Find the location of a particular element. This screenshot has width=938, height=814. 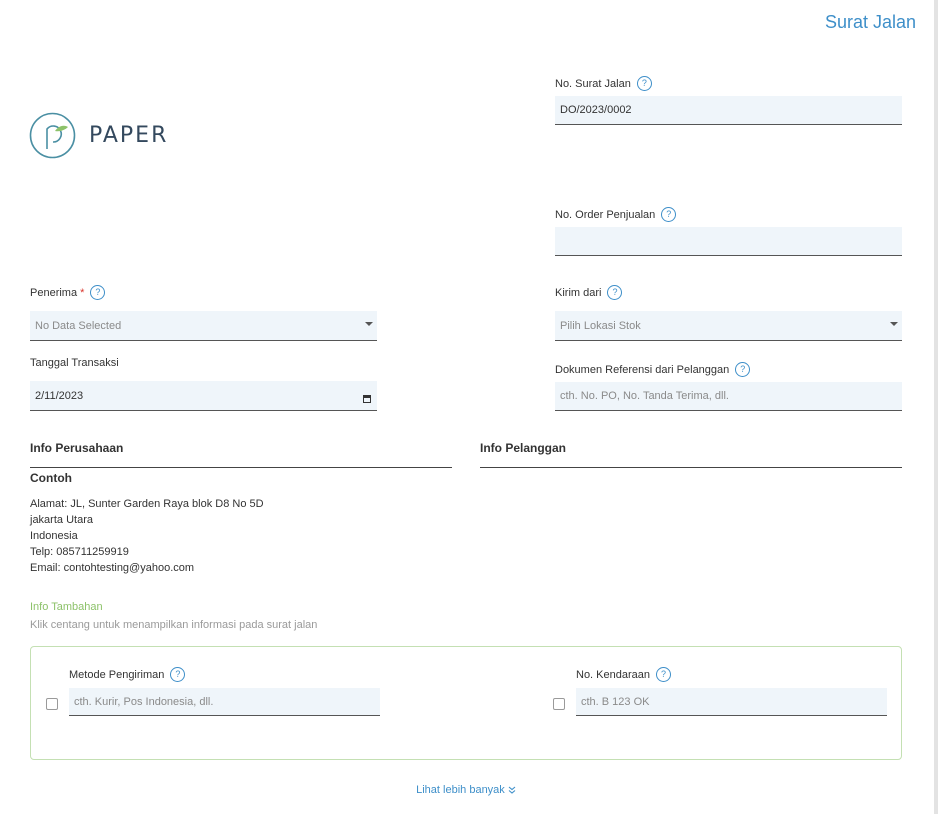

metode-placeholder: cth. Kurir, Pos Indonesia, dll. is located at coordinates (144, 701).